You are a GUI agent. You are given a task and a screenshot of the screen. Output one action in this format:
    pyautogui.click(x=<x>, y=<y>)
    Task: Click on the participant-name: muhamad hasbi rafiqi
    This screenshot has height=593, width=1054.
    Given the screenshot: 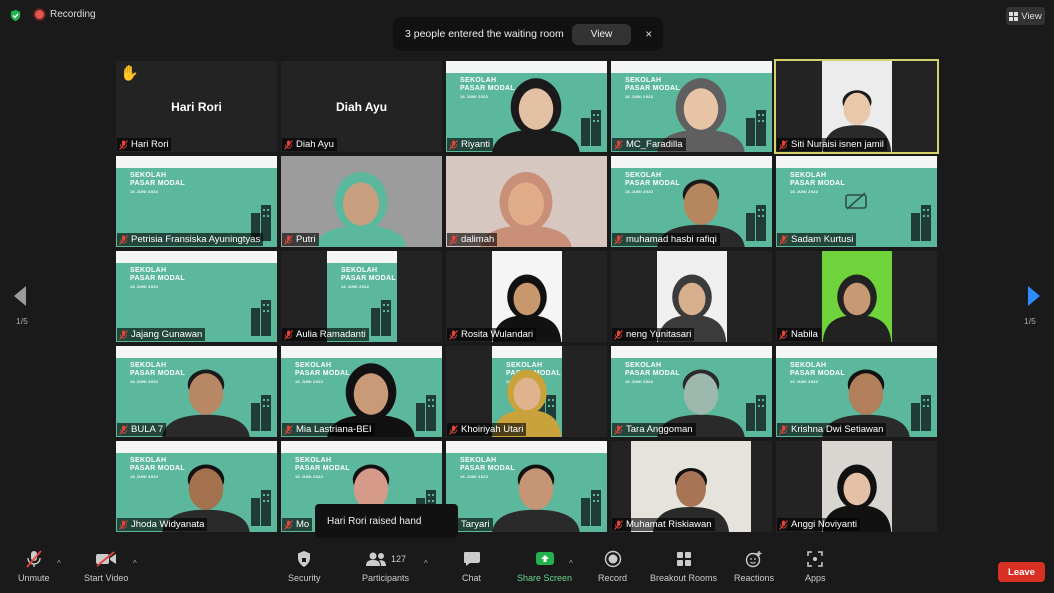 What is the action you would take?
    pyautogui.click(x=671, y=239)
    